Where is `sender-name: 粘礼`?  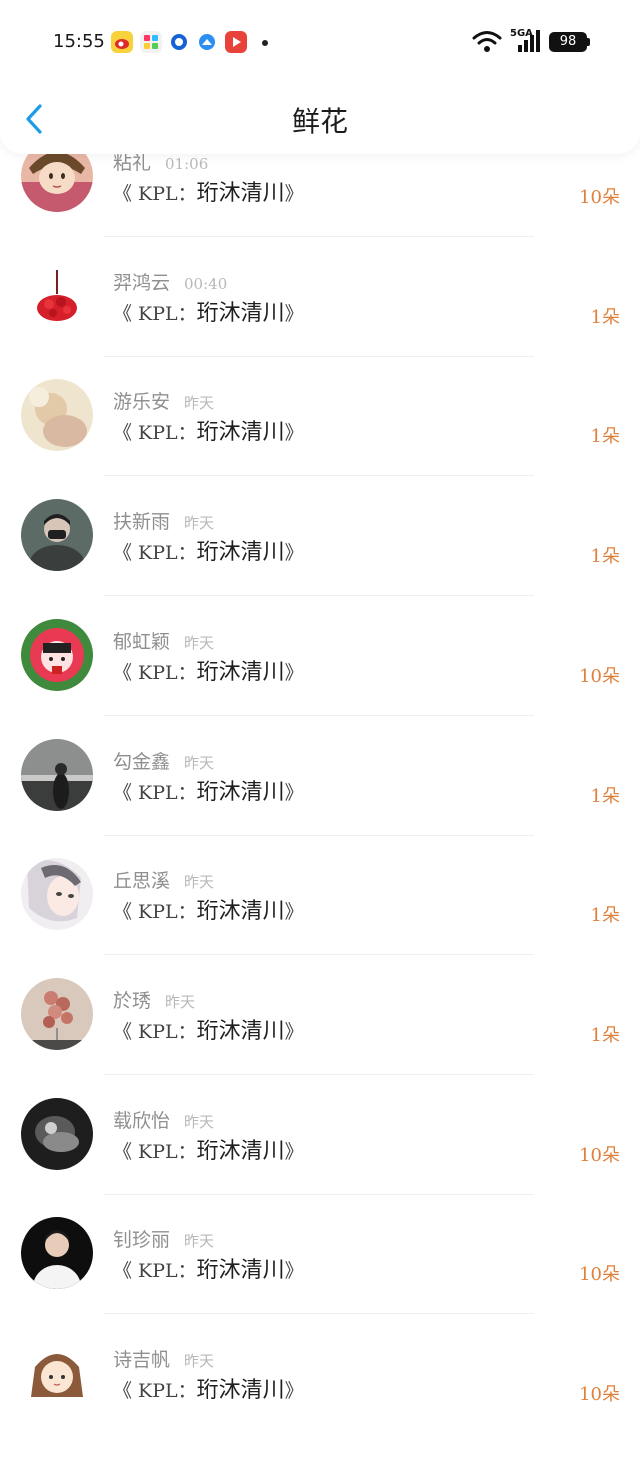 sender-name: 粘礼 is located at coordinates (132, 163).